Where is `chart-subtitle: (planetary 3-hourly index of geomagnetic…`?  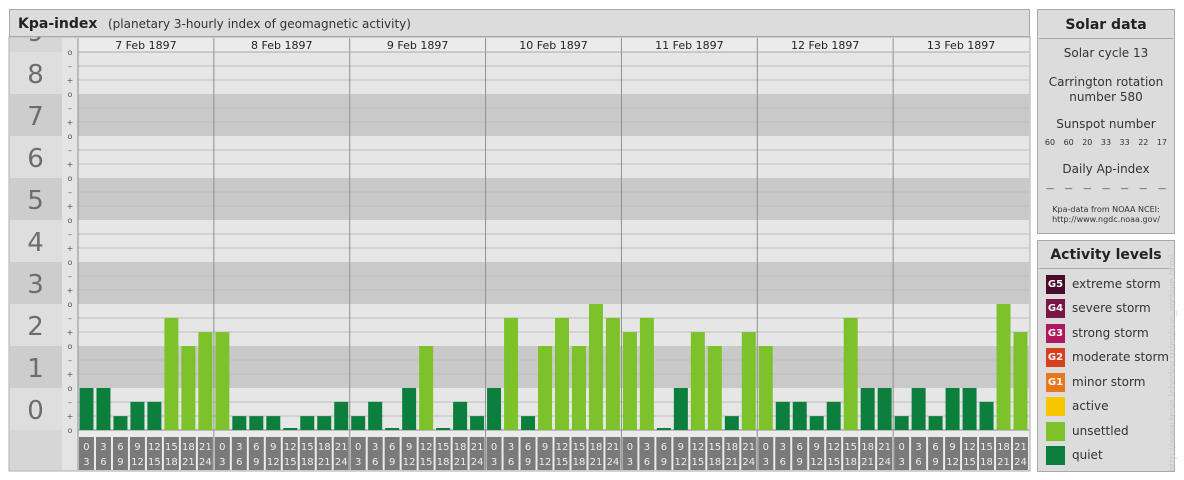
chart-subtitle: (planetary 3-hourly index of geomagnetic… is located at coordinates (259, 24).